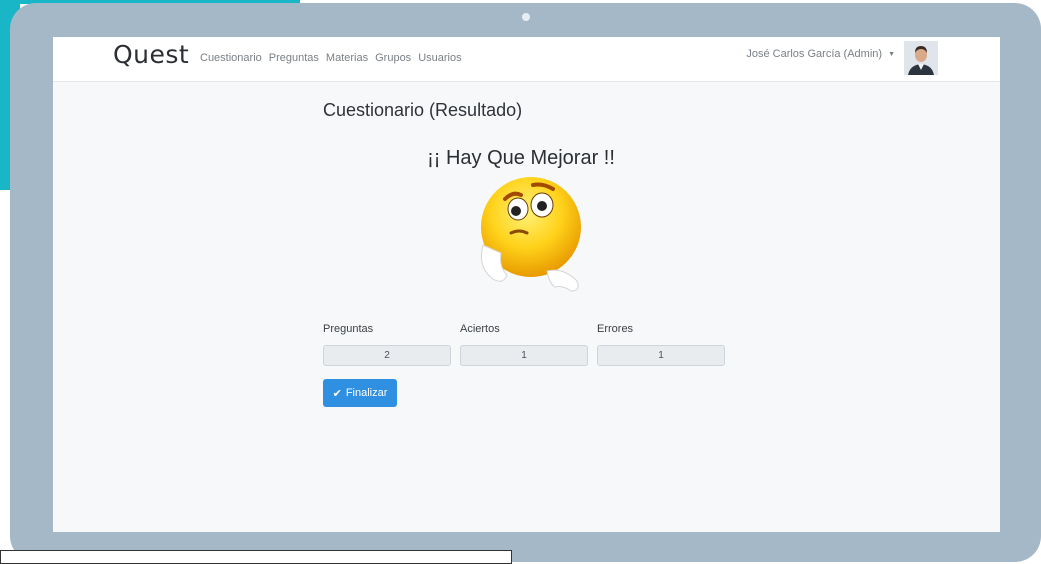 Image resolution: width=1041 pixels, height=564 pixels. I want to click on finalizar-button: ✔ Finalizar, so click(360, 393).